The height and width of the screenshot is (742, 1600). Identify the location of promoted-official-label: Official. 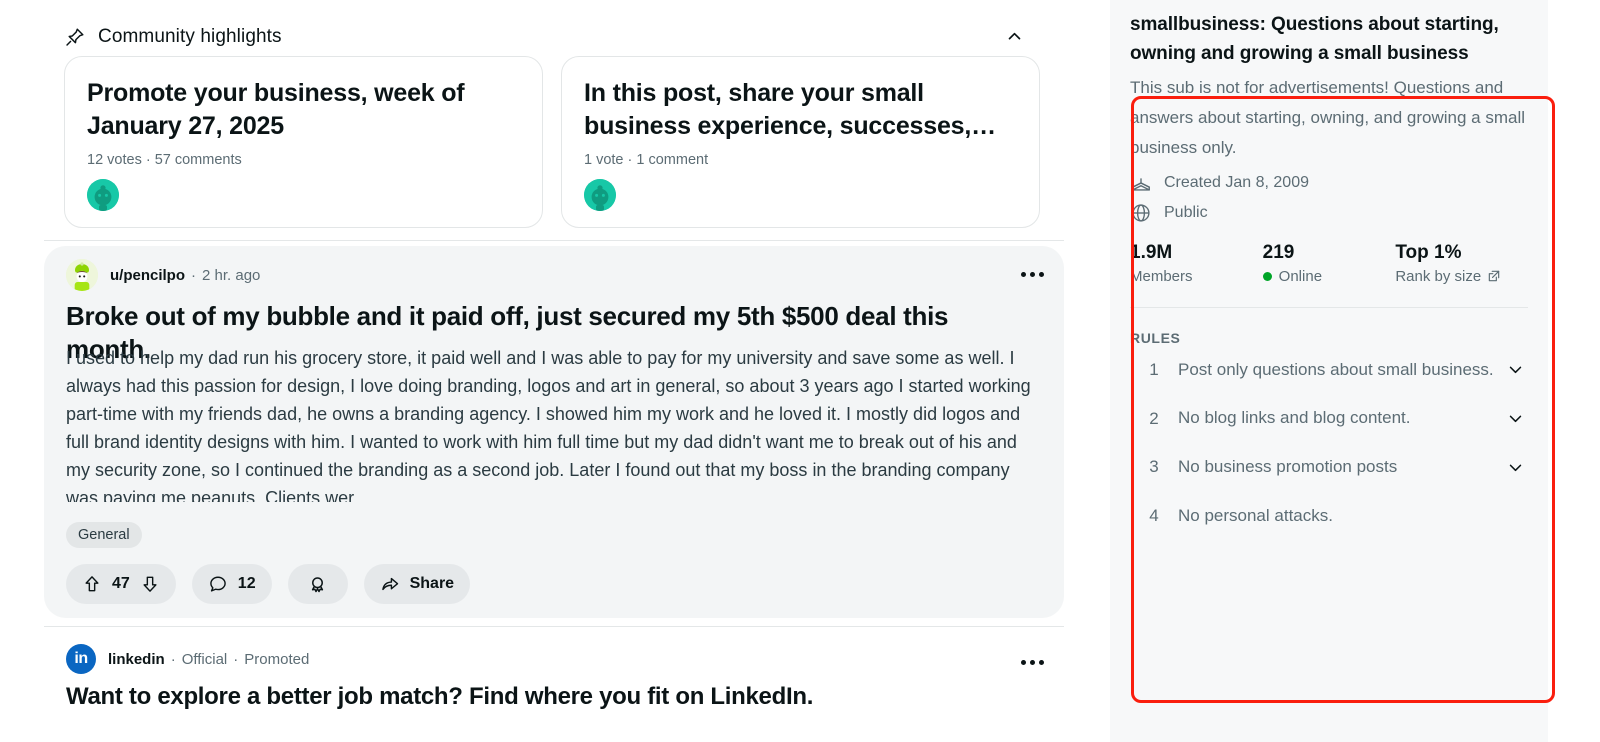
(204, 659).